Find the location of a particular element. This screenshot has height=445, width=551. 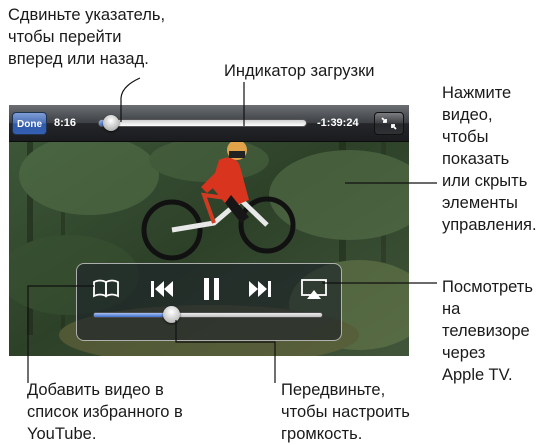

open-book-icon is located at coordinates (106, 288).